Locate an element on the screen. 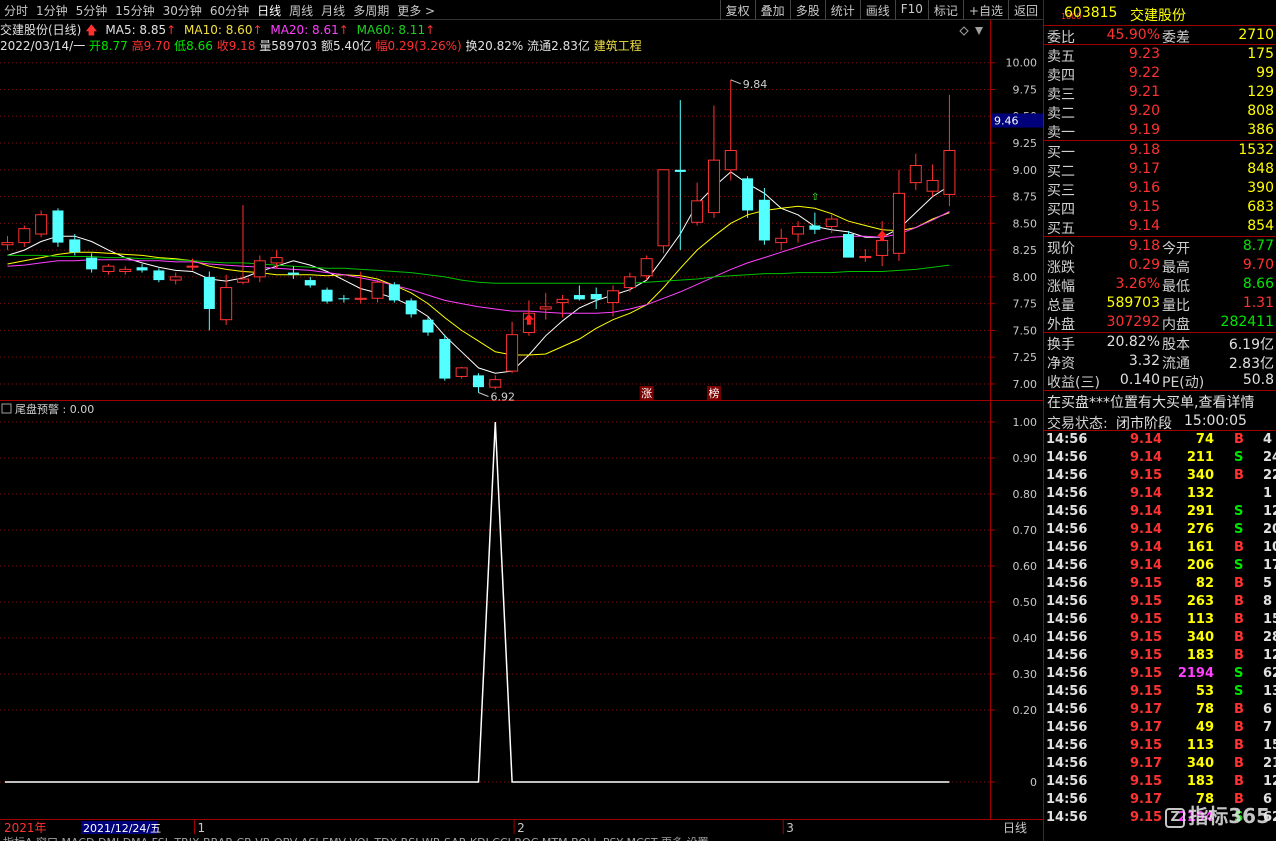  timeline-month: 2 is located at coordinates (521, 828).